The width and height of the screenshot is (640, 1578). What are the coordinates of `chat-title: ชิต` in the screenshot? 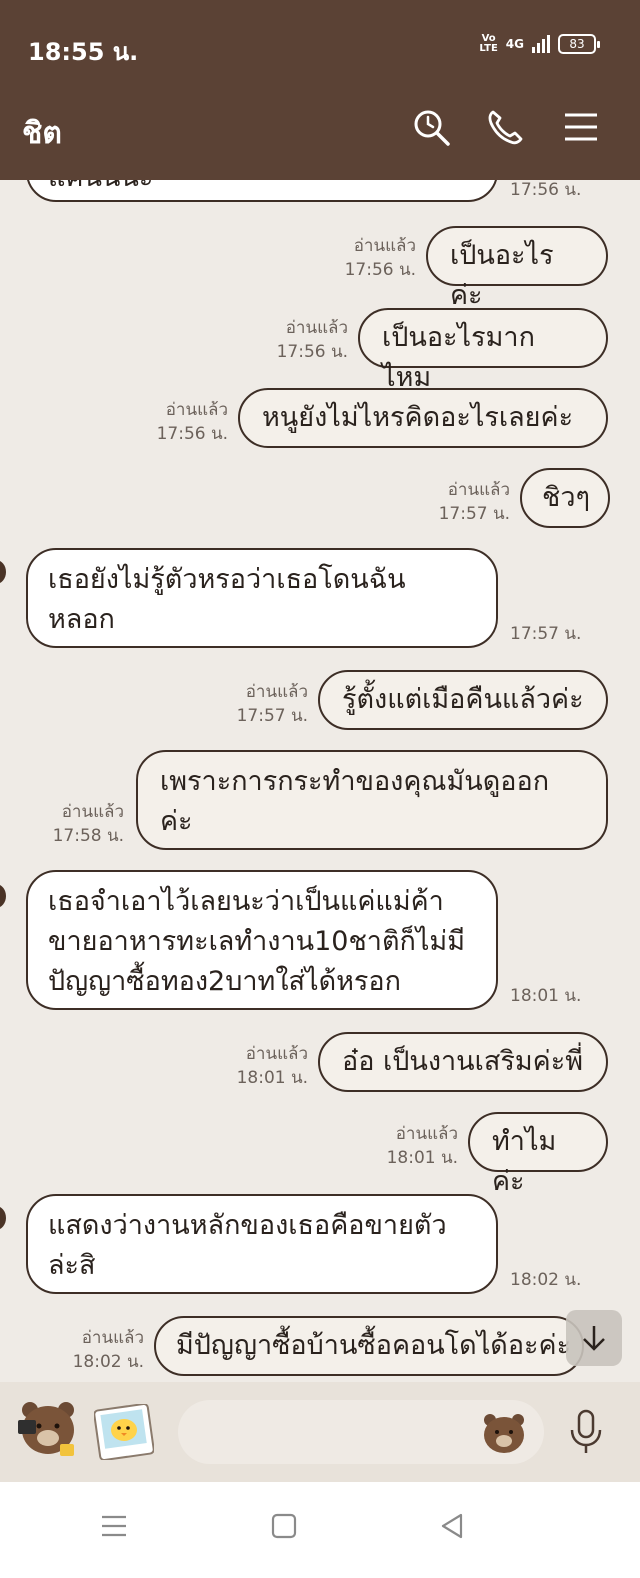 It's located at (42, 133).